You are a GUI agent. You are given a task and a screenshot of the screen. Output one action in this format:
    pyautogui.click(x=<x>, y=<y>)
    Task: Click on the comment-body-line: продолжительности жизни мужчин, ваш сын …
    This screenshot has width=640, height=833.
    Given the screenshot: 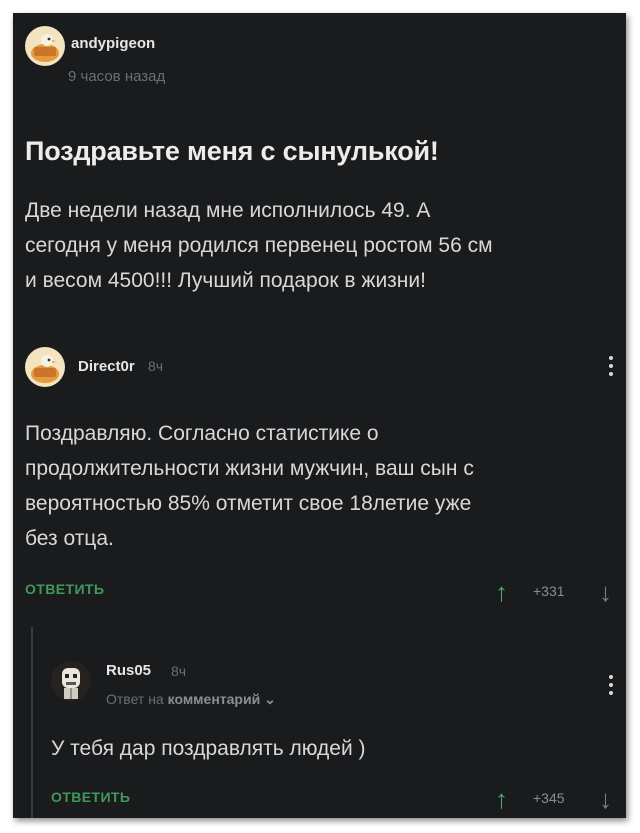 What is the action you would take?
    pyautogui.click(x=249, y=468)
    